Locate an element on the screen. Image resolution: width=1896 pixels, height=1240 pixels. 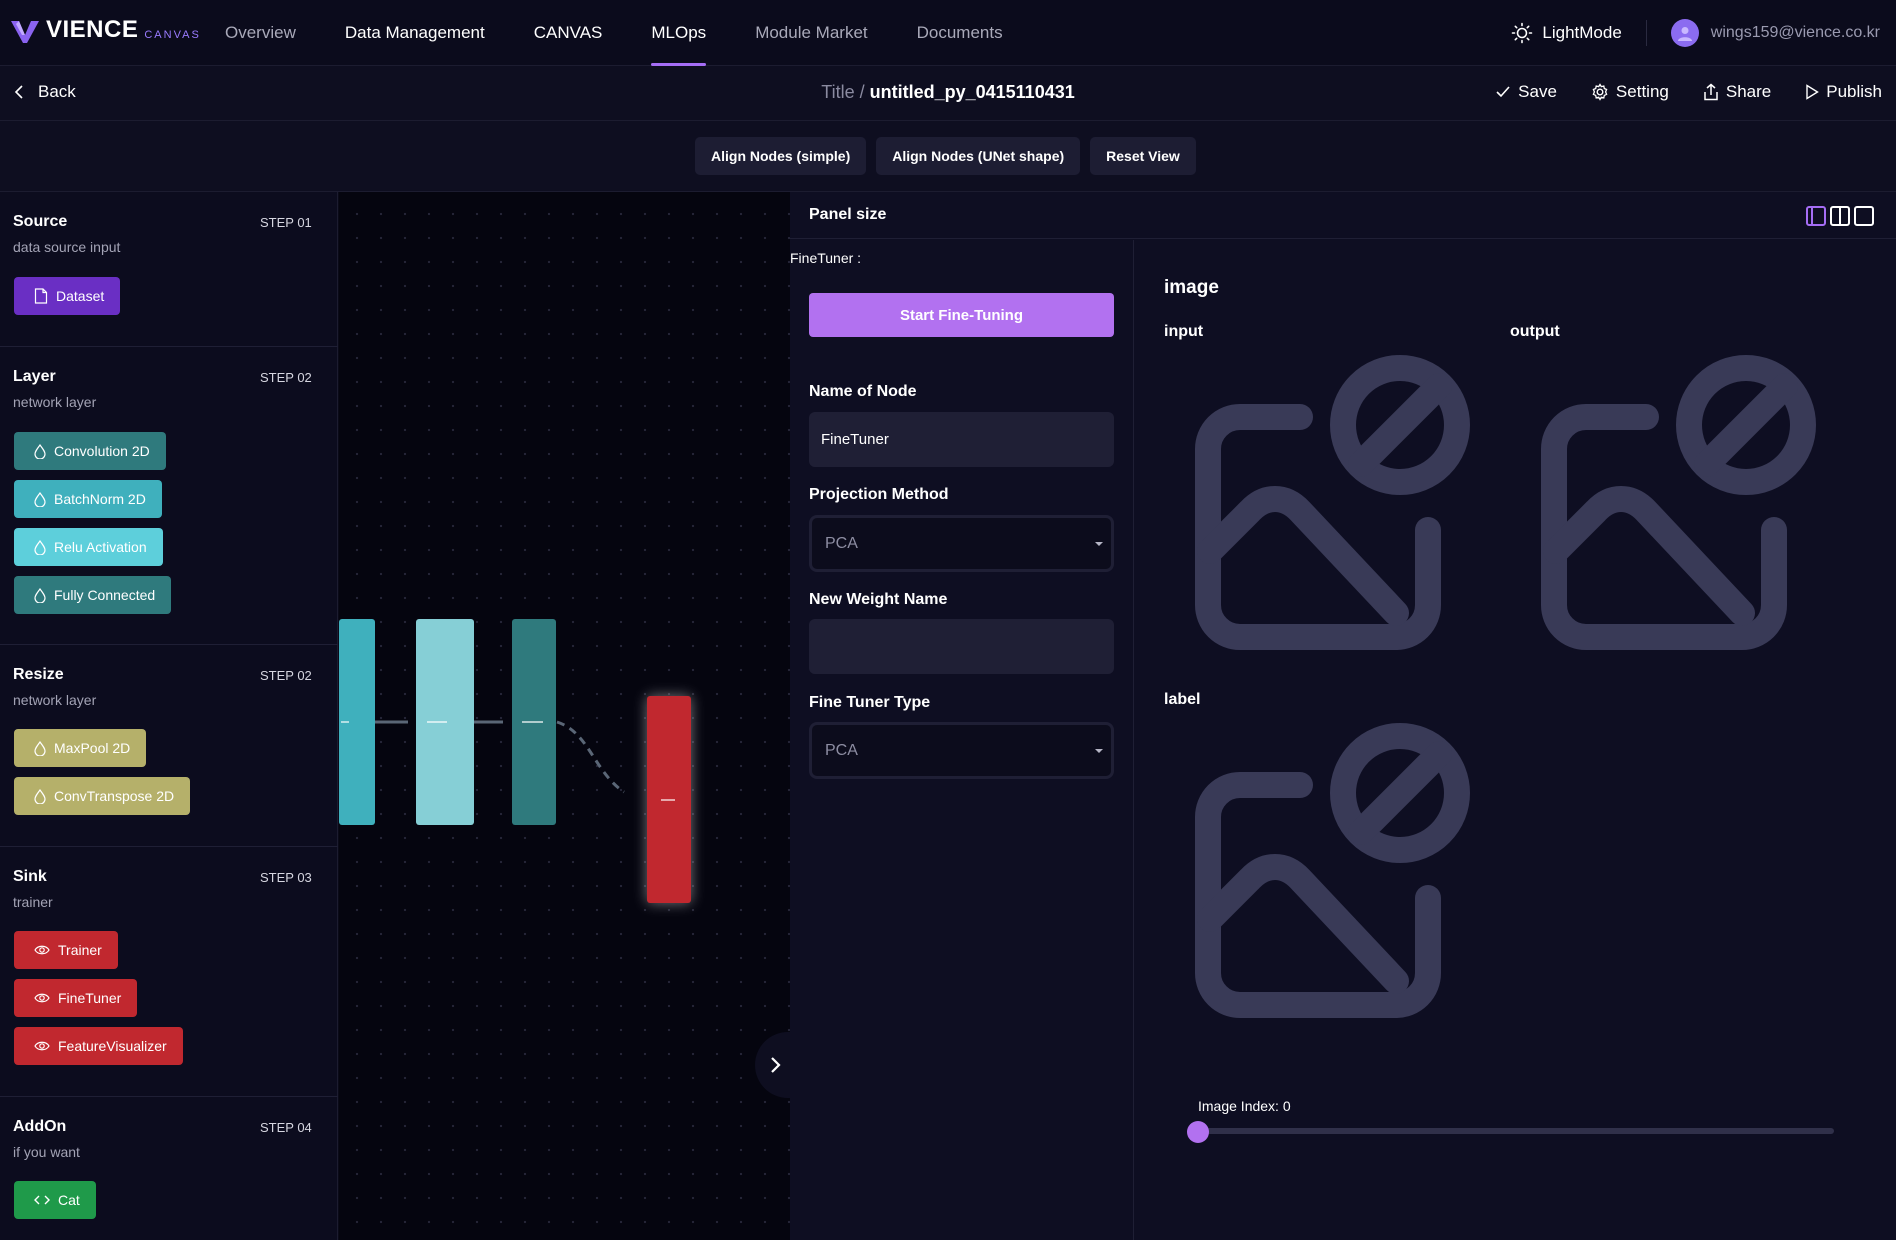
section-step: STEP 01 is located at coordinates (286, 222).